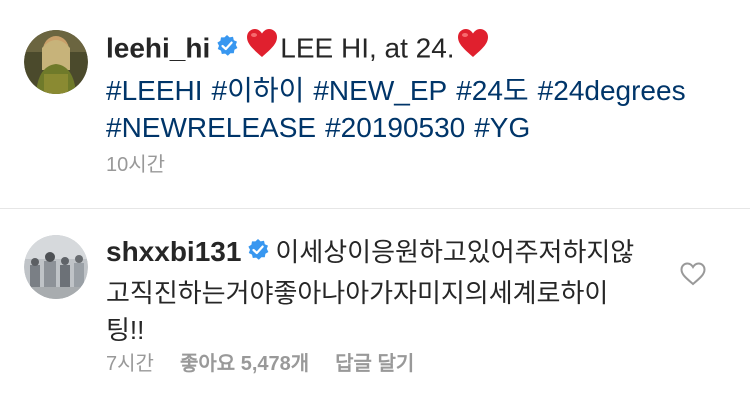 The height and width of the screenshot is (411, 750). I want to click on heart-outline-icon, so click(693, 274).